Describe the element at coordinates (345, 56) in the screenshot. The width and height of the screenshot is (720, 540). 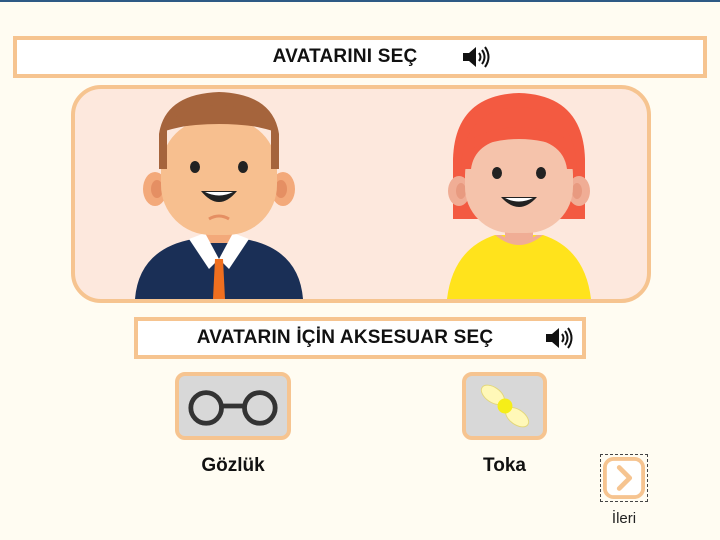
I see `choose-avatar-title: AVATARINI SEÇ` at that location.